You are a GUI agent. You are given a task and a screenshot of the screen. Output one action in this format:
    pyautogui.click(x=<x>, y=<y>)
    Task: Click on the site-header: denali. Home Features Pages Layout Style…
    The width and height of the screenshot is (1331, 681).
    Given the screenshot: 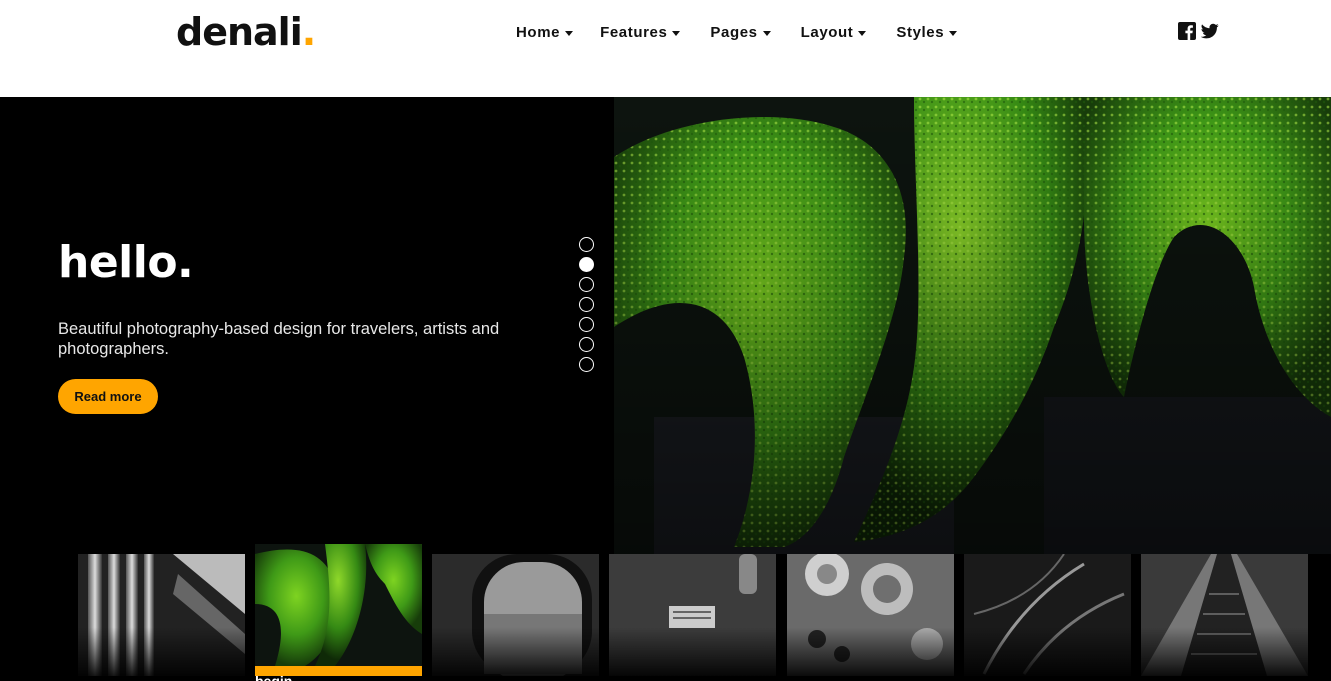 What is the action you would take?
    pyautogui.click(x=665, y=48)
    